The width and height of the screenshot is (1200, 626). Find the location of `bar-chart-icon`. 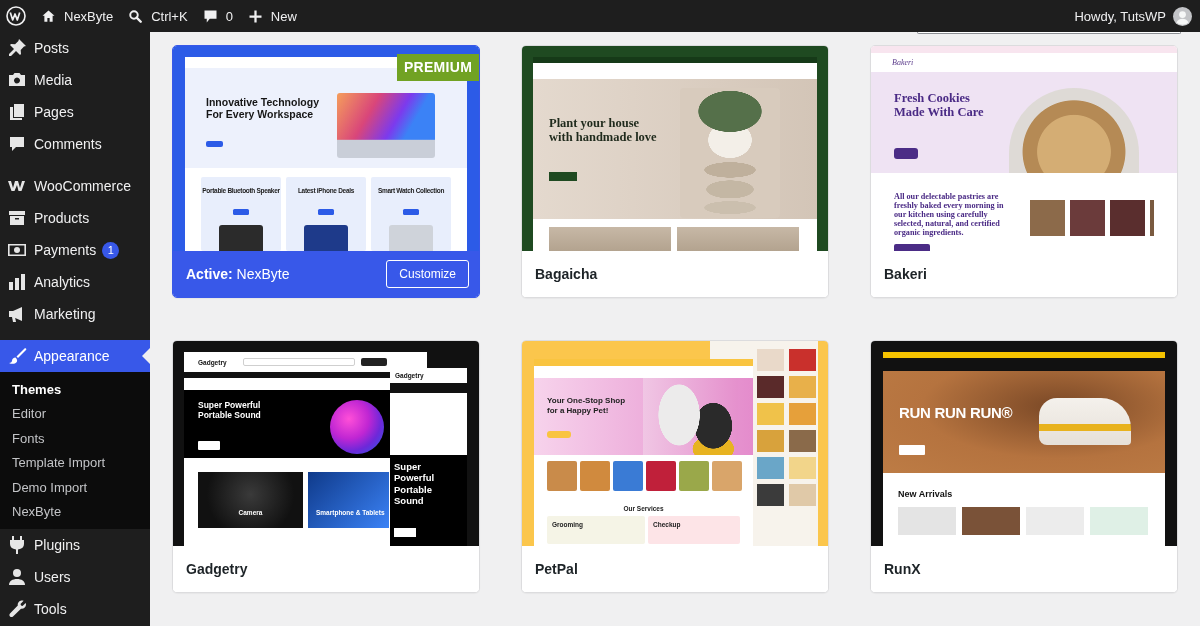

bar-chart-icon is located at coordinates (17, 282).